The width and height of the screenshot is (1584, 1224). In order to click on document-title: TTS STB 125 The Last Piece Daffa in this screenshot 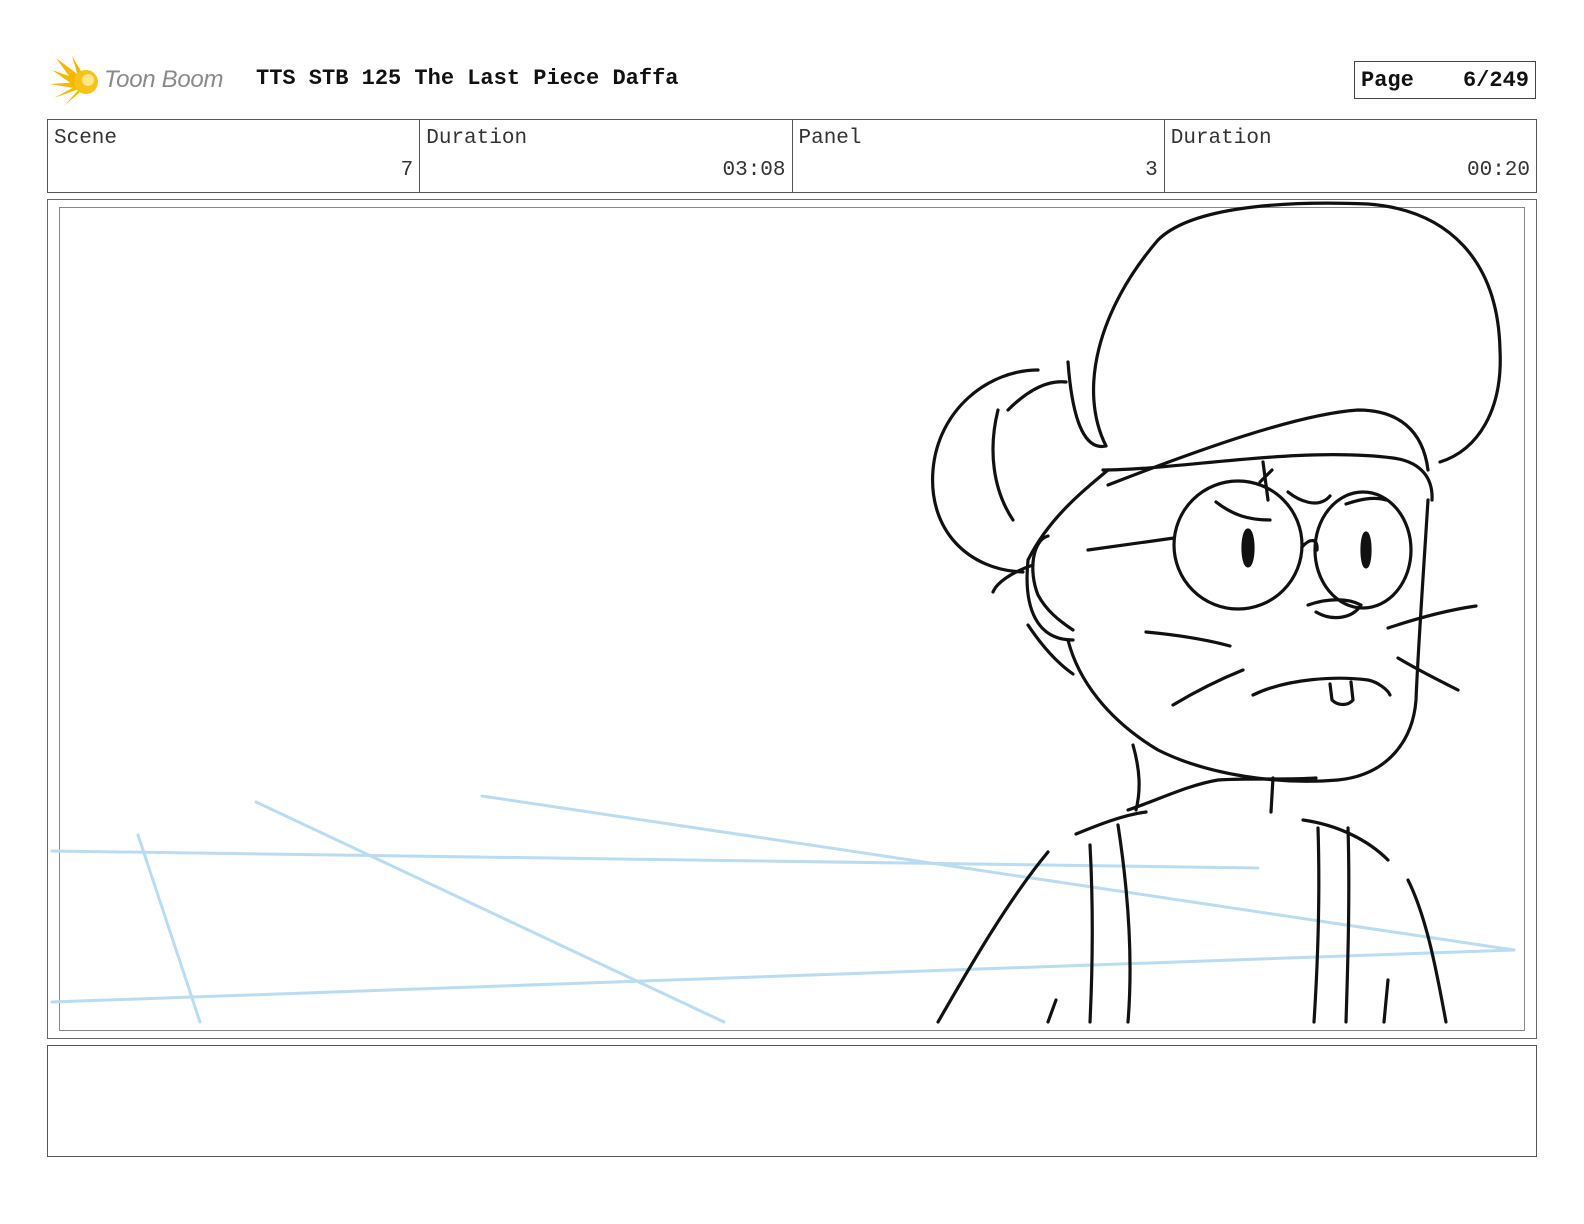, I will do `click(467, 78)`.